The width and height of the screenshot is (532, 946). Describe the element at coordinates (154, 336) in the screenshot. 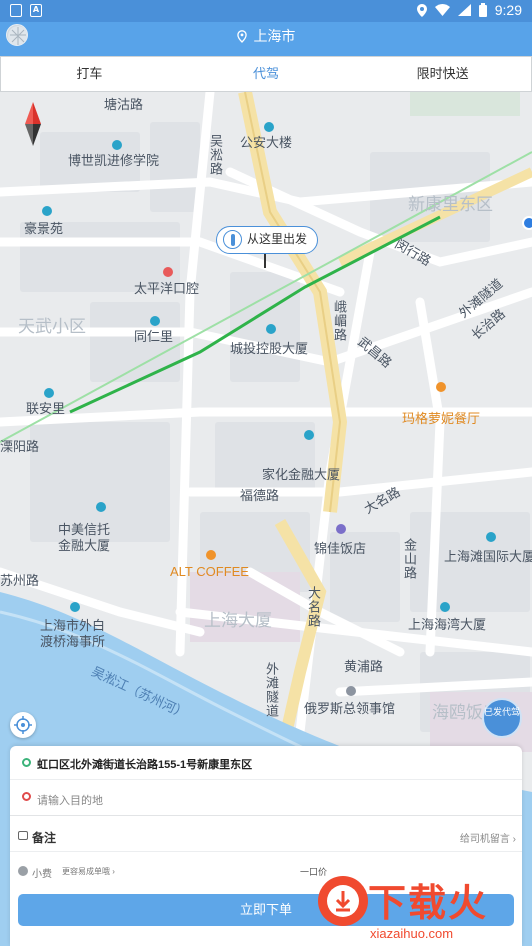

I see `place-label: 同仁里` at that location.